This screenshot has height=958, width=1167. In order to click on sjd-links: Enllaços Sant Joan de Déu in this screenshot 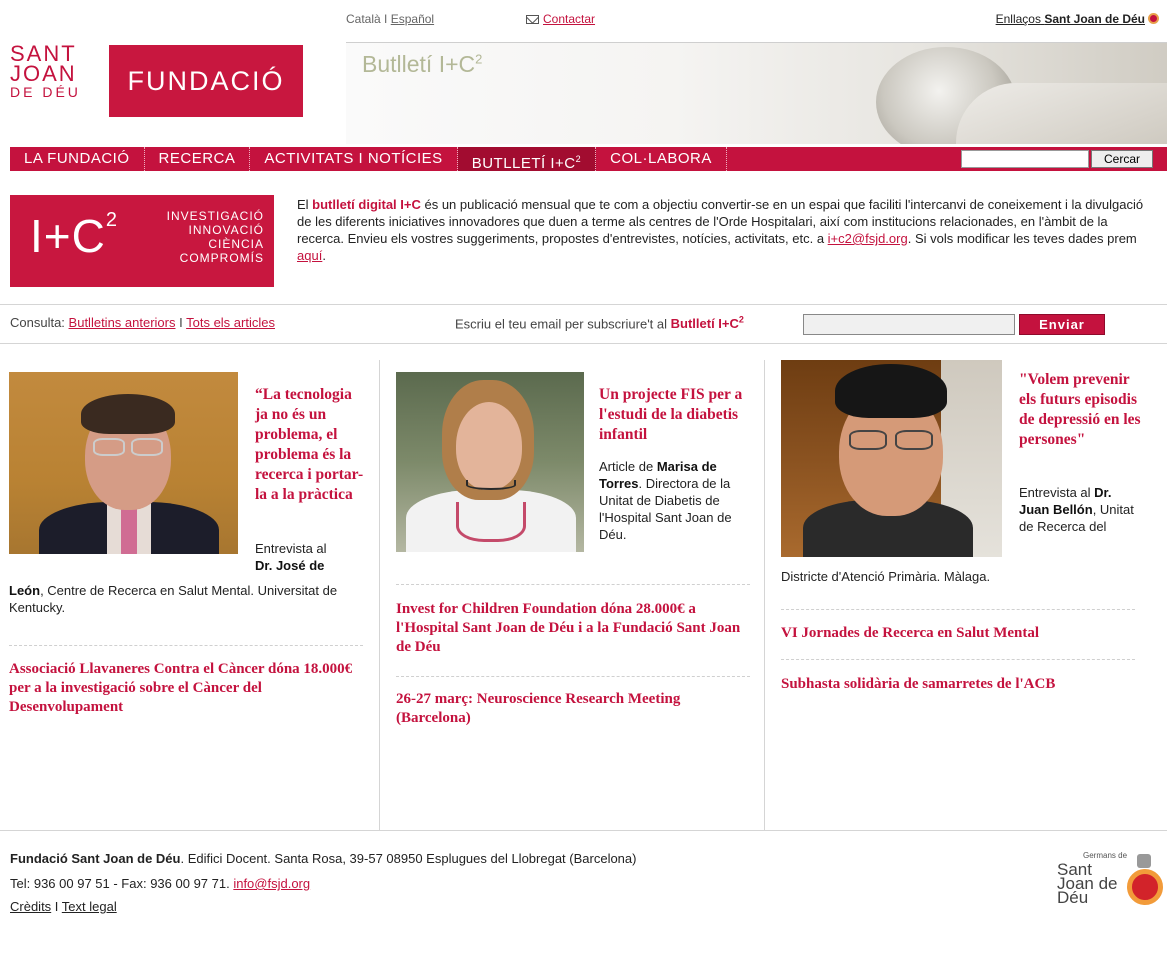, I will do `click(1077, 19)`.